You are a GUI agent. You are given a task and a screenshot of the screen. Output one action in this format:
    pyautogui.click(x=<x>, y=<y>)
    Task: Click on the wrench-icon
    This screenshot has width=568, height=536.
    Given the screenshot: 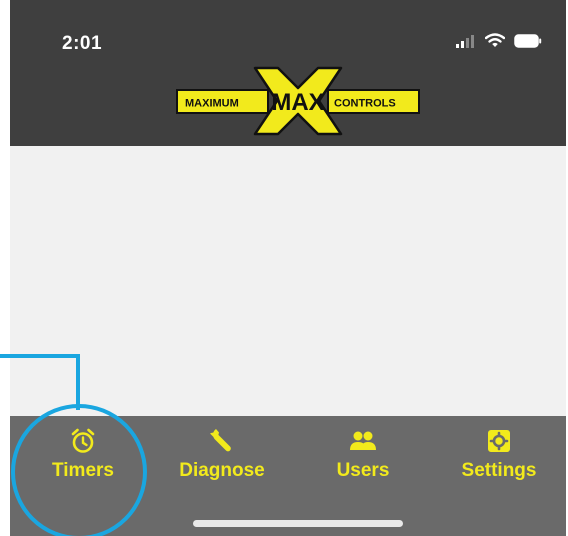 What is the action you would take?
    pyautogui.click(x=222, y=441)
    